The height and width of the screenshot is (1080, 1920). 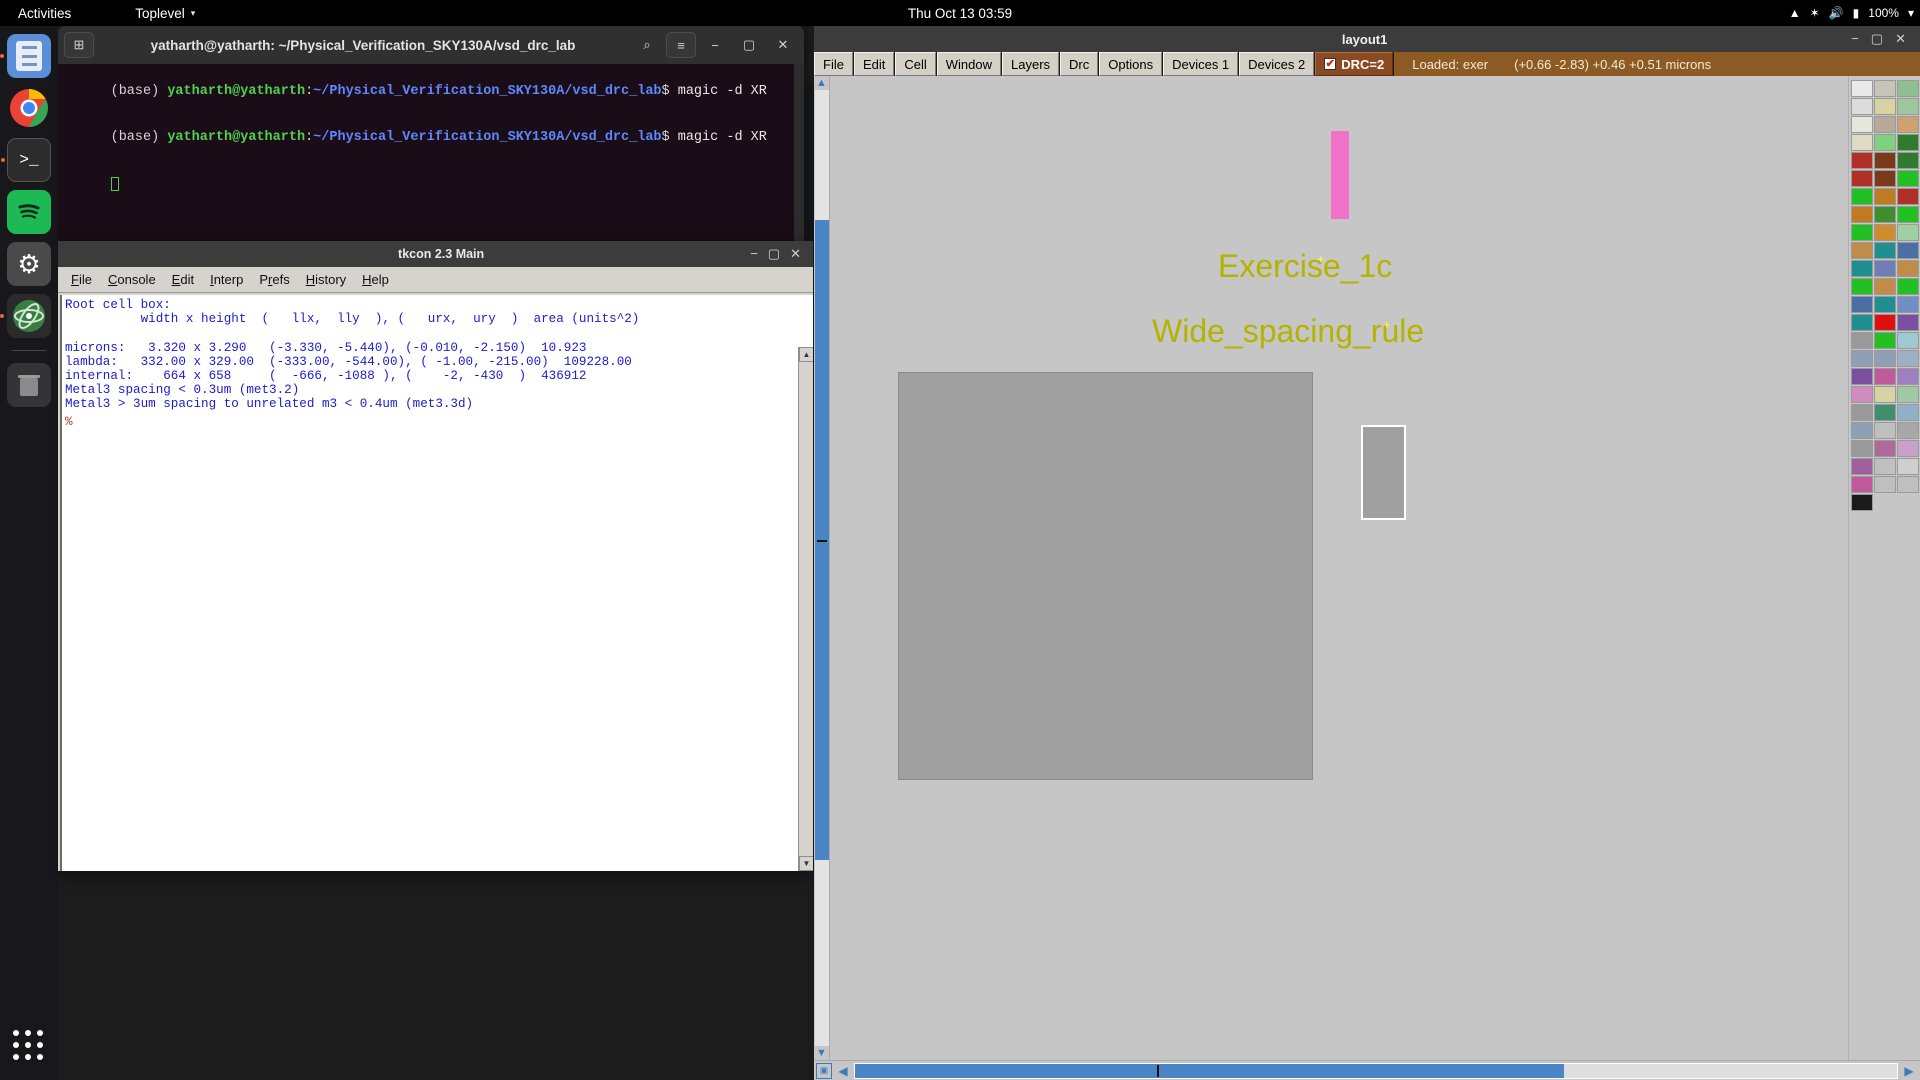 What do you see at coordinates (132, 279) in the screenshot?
I see `menu-item-console: Console` at bounding box center [132, 279].